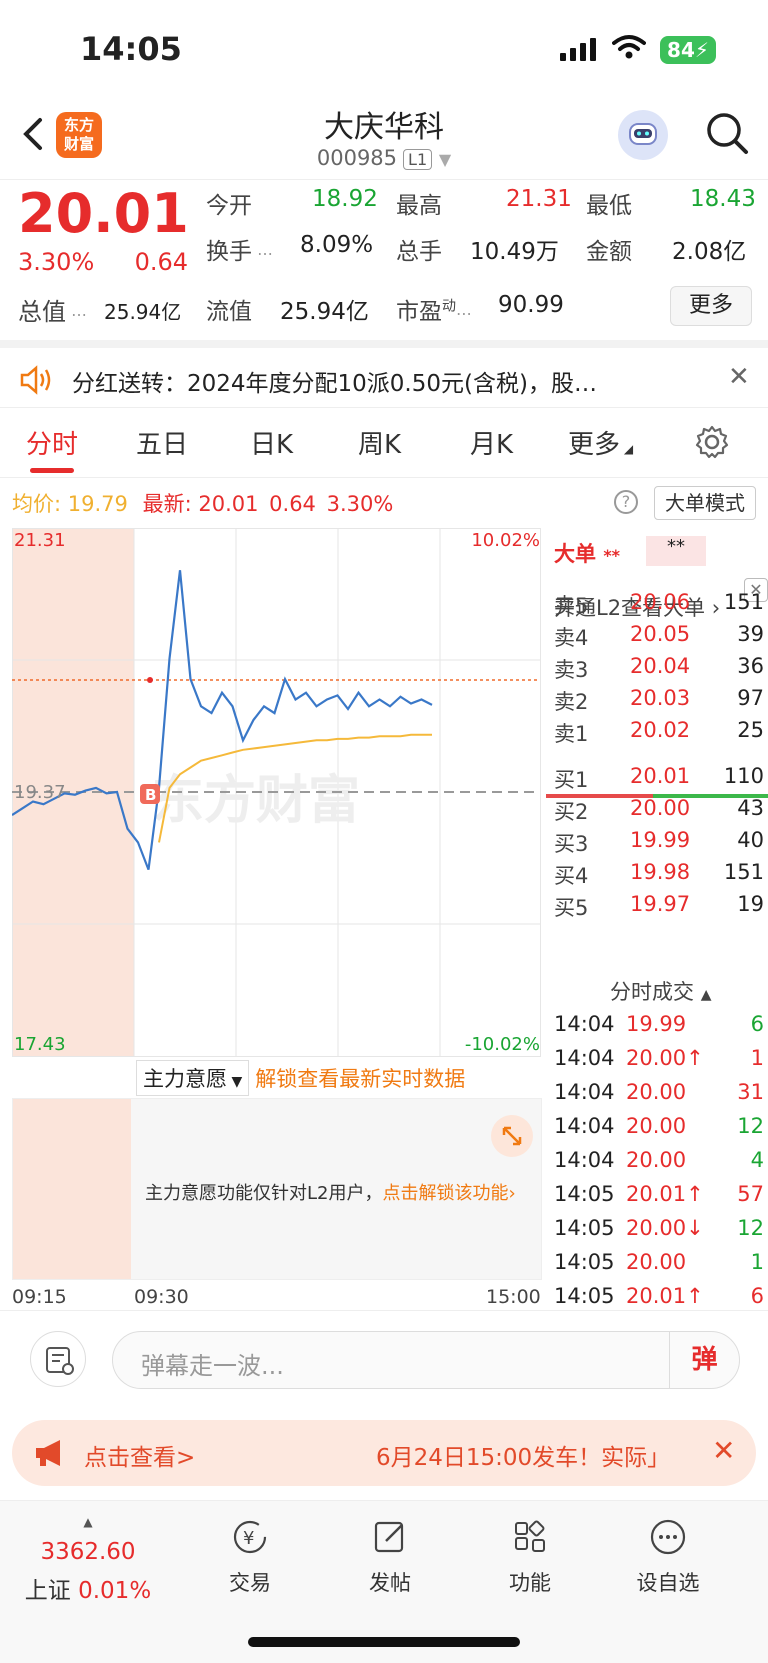 Image resolution: width=768 pixels, height=1663 pixels. I want to click on turnover-label-text: 换手, so click(229, 252).